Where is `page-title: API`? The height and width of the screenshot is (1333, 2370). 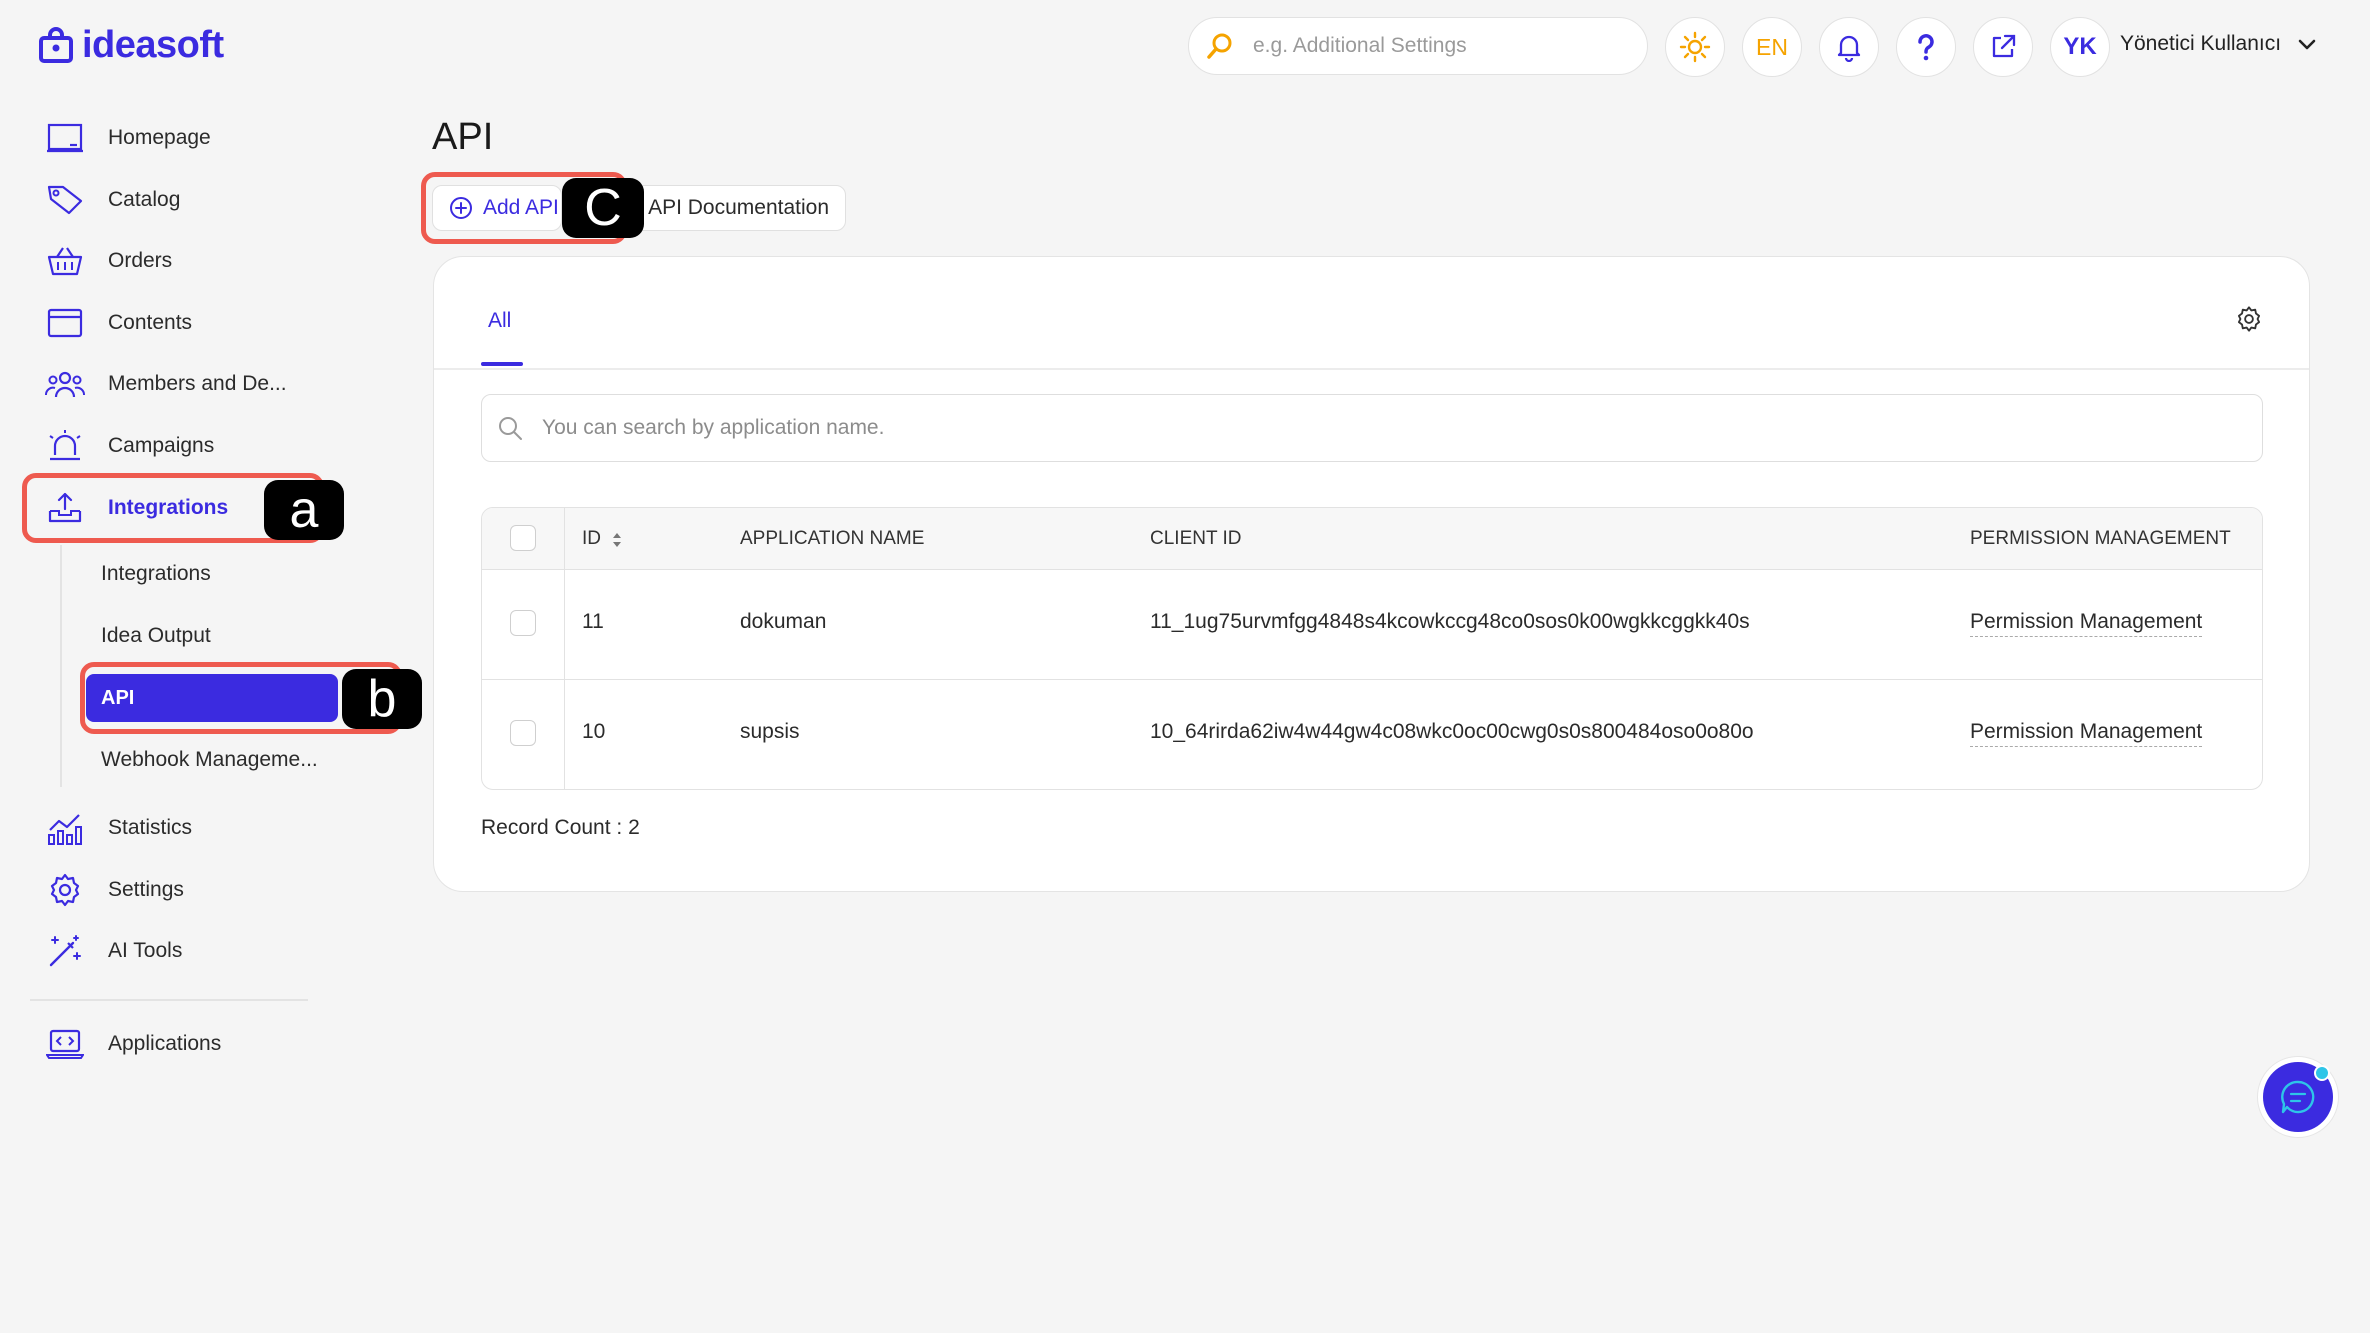 page-title: API is located at coordinates (463, 137).